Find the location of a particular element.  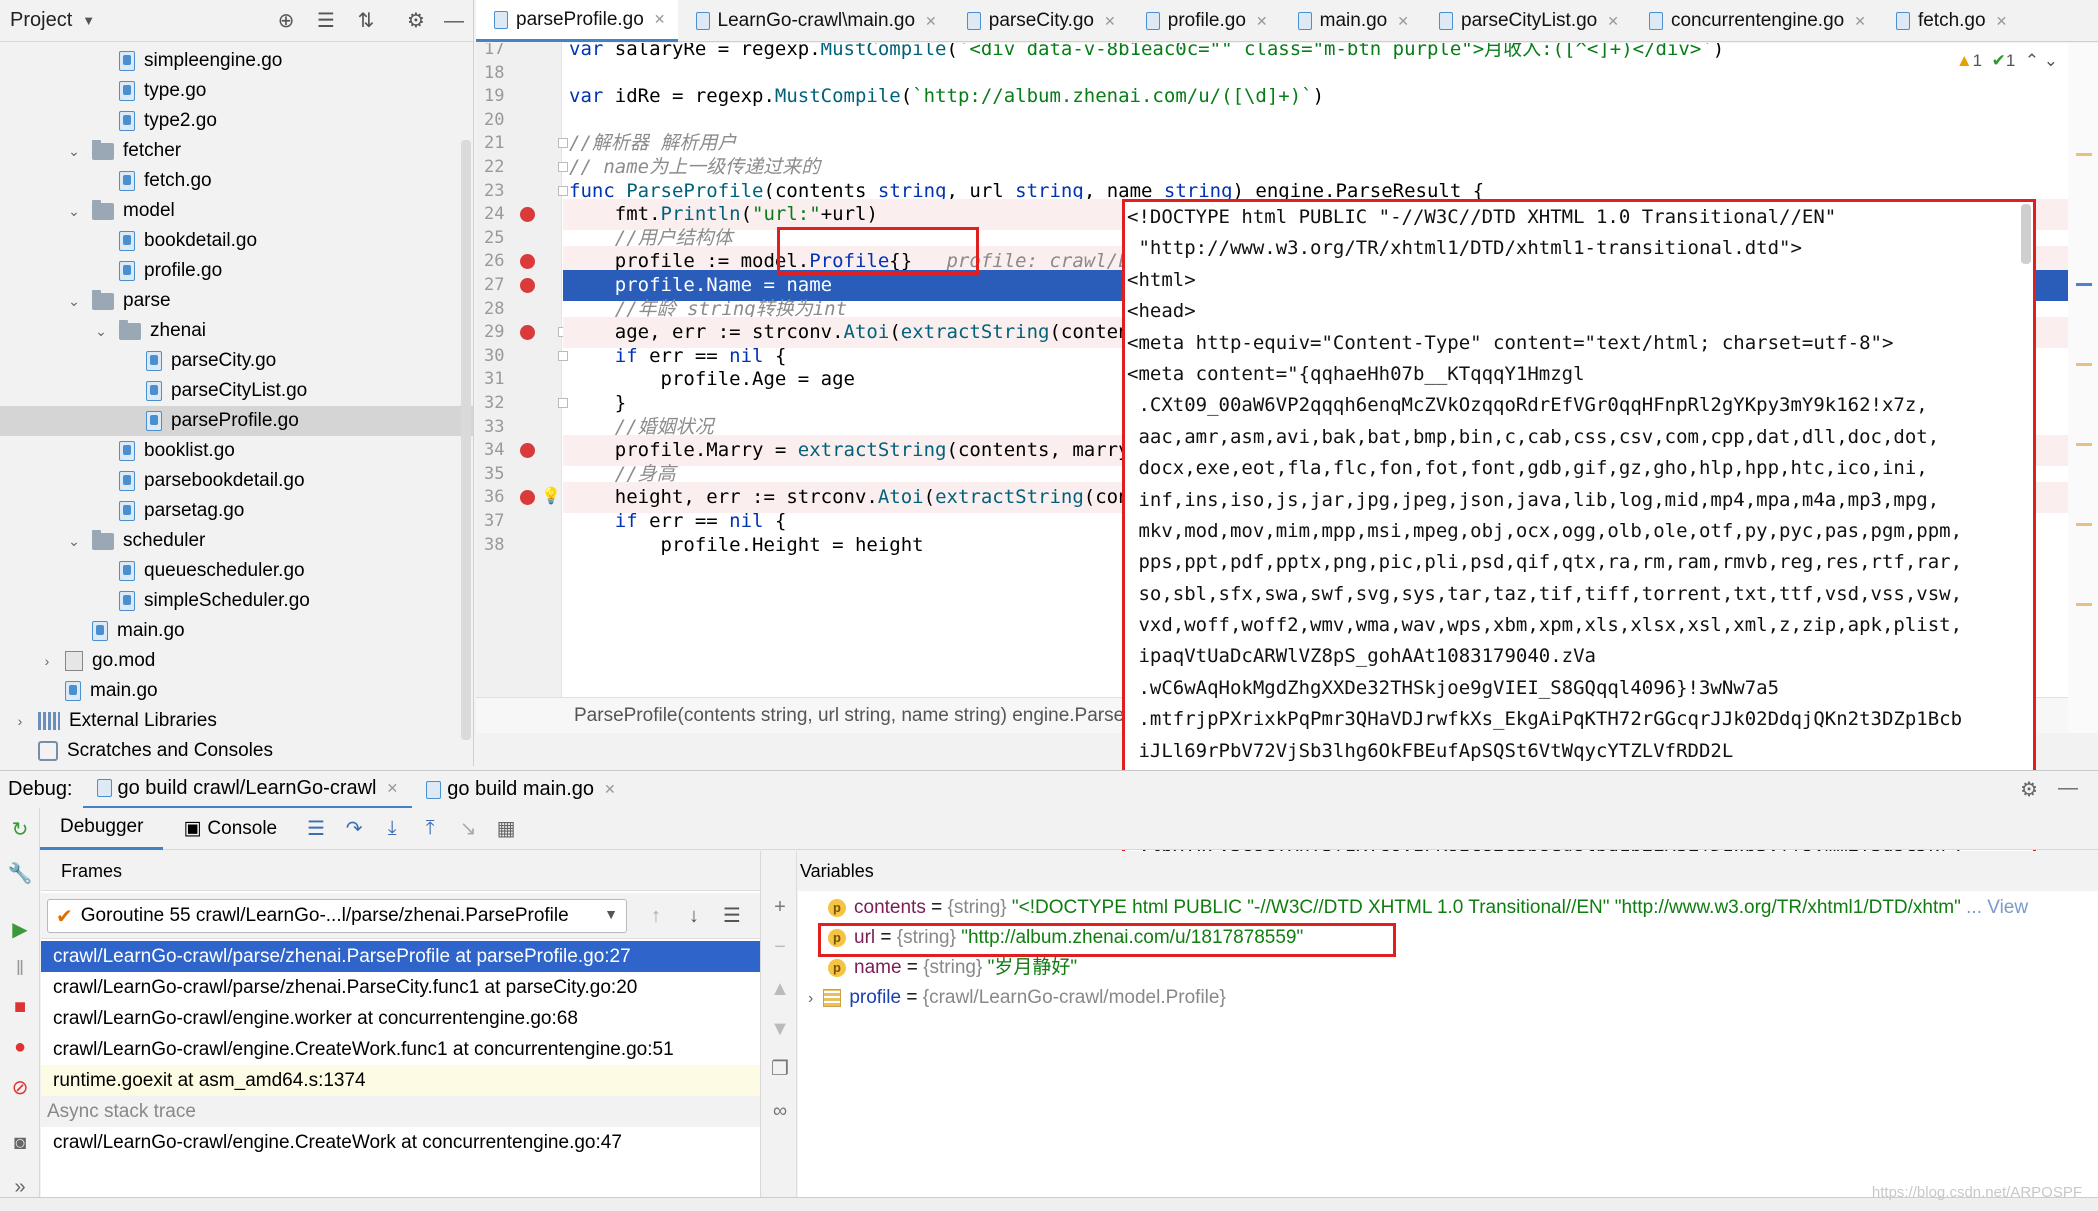

glasses-icon: ∞ is located at coordinates (780, 1111).